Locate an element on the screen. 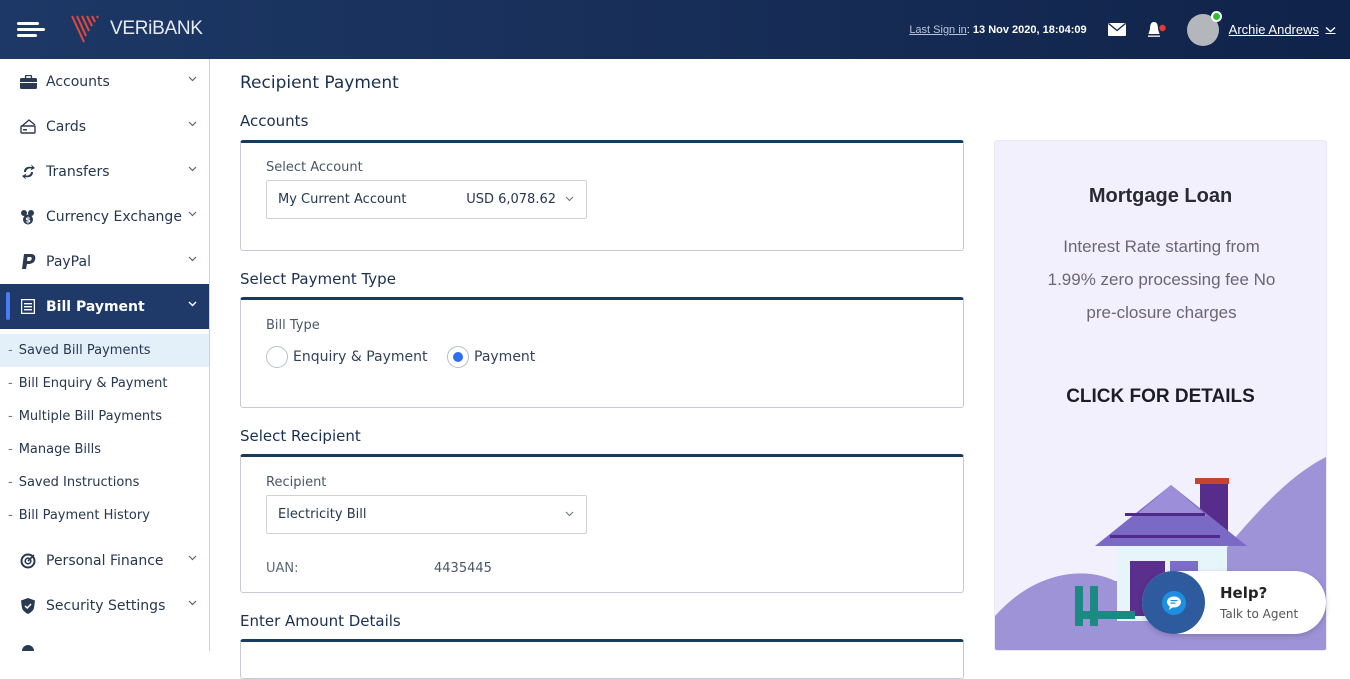 The height and width of the screenshot is (679, 1350). promo-cta: CLICK FOR DETAILS is located at coordinates (1160, 397).